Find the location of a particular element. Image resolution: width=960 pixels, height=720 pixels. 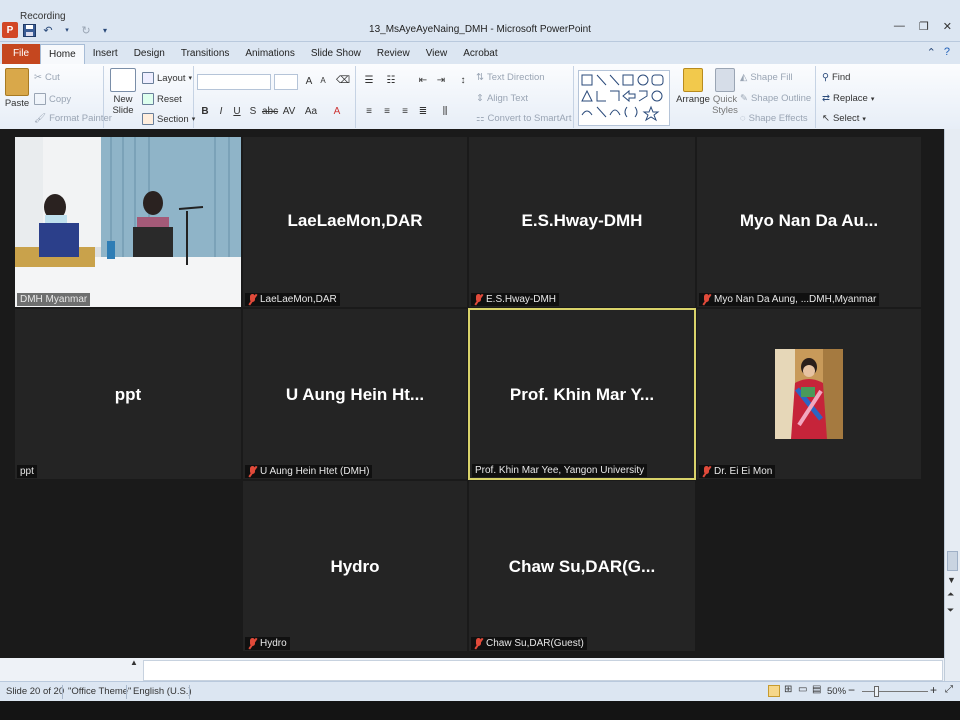

tab-file: File is located at coordinates (21, 54).